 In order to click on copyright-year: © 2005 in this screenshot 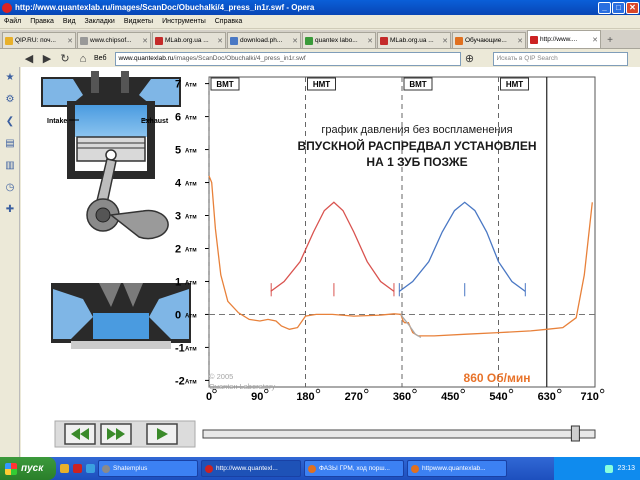, I will do `click(221, 376)`.